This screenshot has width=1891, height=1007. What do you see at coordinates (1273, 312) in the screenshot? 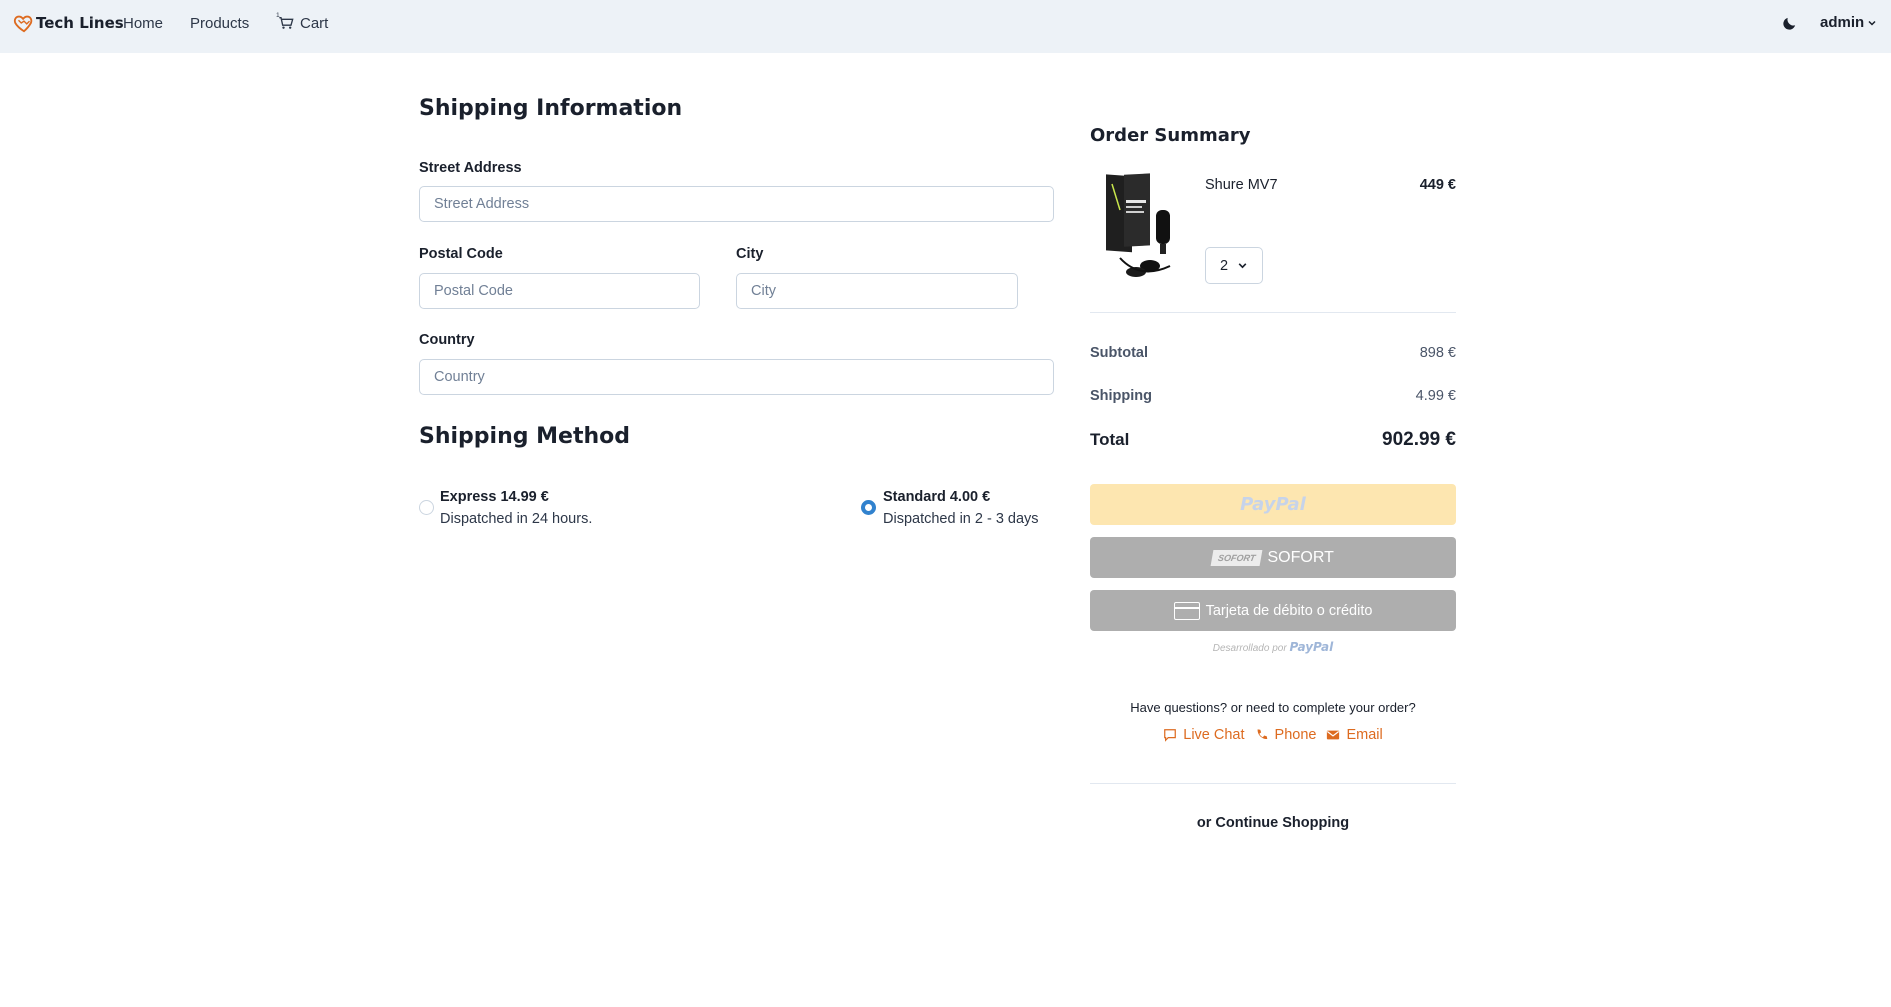
I see `summary-divider` at bounding box center [1273, 312].